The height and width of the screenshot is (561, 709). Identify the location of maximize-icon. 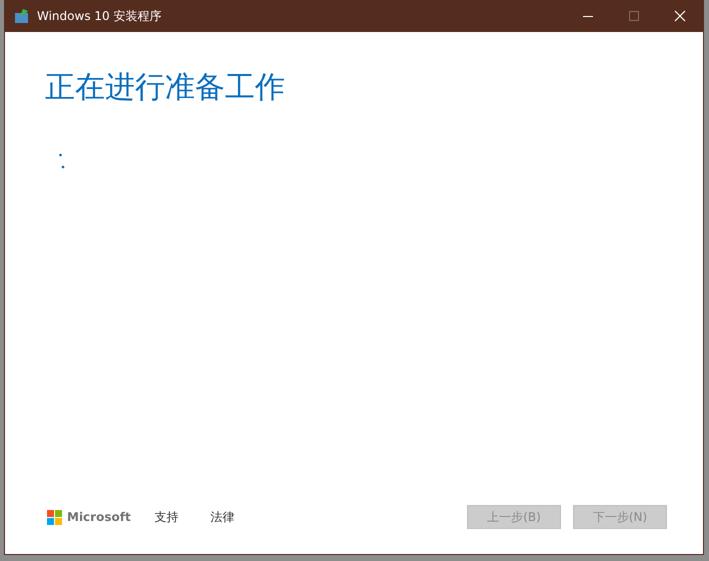
(634, 16).